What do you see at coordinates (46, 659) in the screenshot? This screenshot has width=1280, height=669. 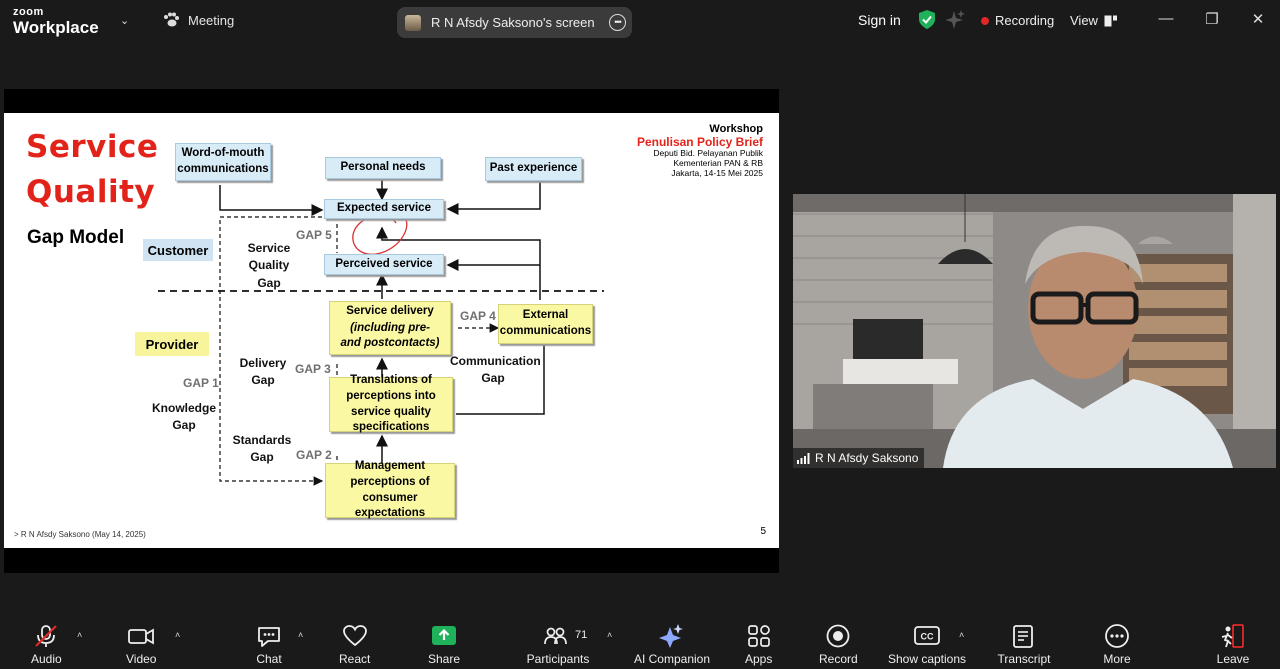 I see `audio-label: Audio` at bounding box center [46, 659].